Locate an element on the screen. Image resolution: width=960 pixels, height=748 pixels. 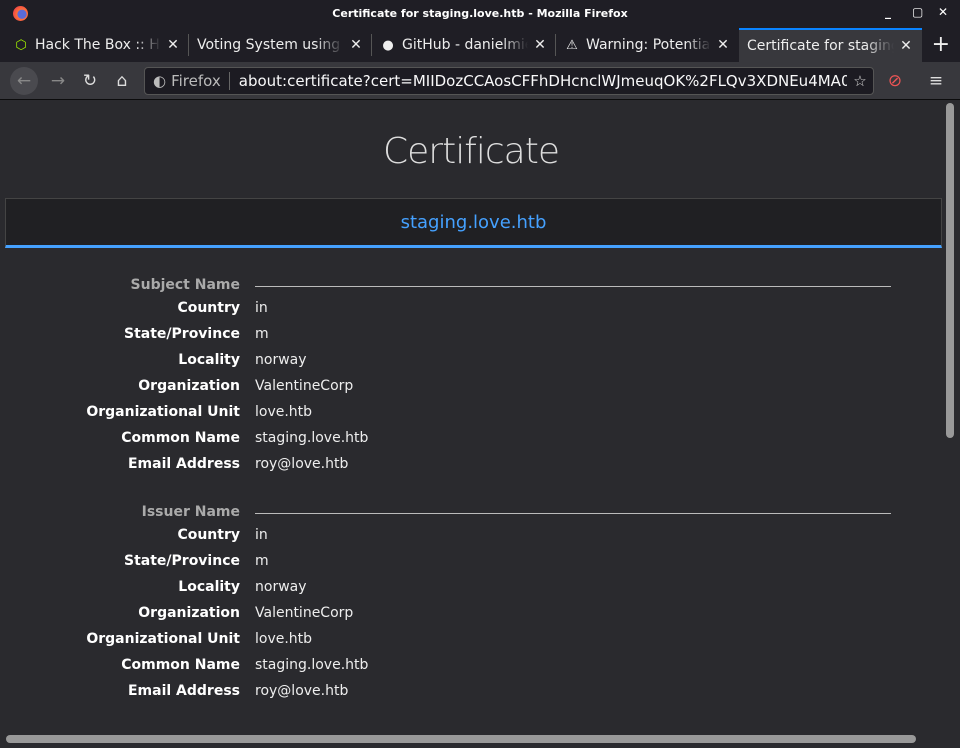
page-title: Certificate is located at coordinates (471, 151).